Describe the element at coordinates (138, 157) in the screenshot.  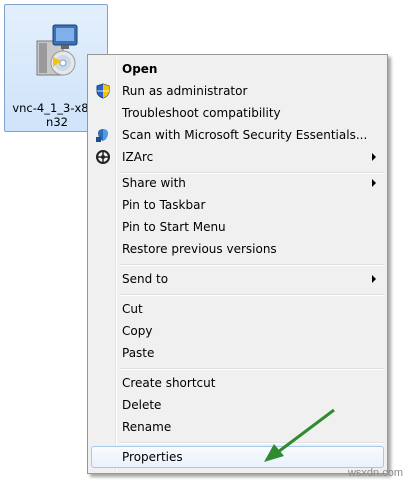
I see `menu-item-label: IZArc` at that location.